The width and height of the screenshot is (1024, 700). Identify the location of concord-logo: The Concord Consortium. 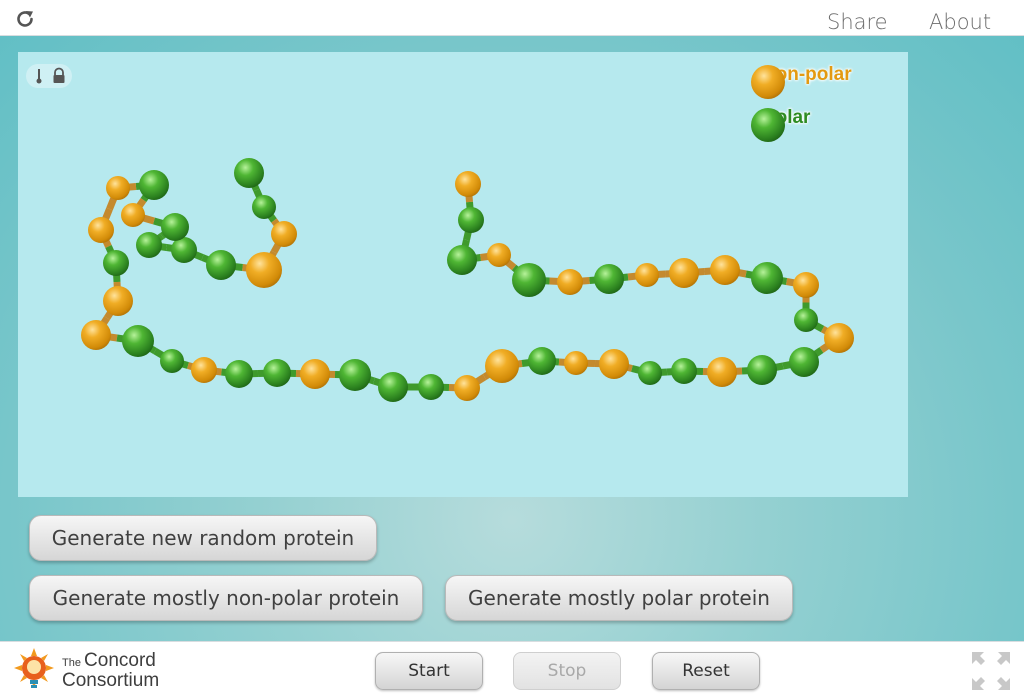
(86, 671).